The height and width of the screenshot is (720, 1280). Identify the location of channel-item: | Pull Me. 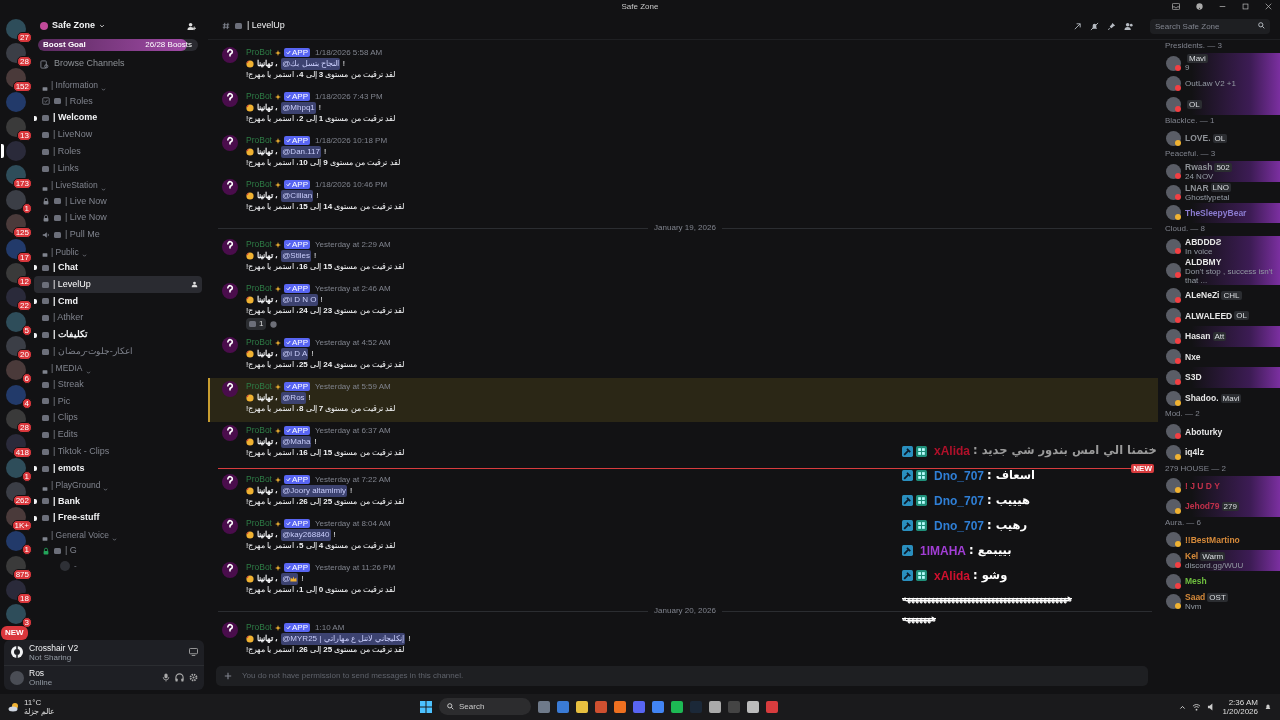
(118, 235).